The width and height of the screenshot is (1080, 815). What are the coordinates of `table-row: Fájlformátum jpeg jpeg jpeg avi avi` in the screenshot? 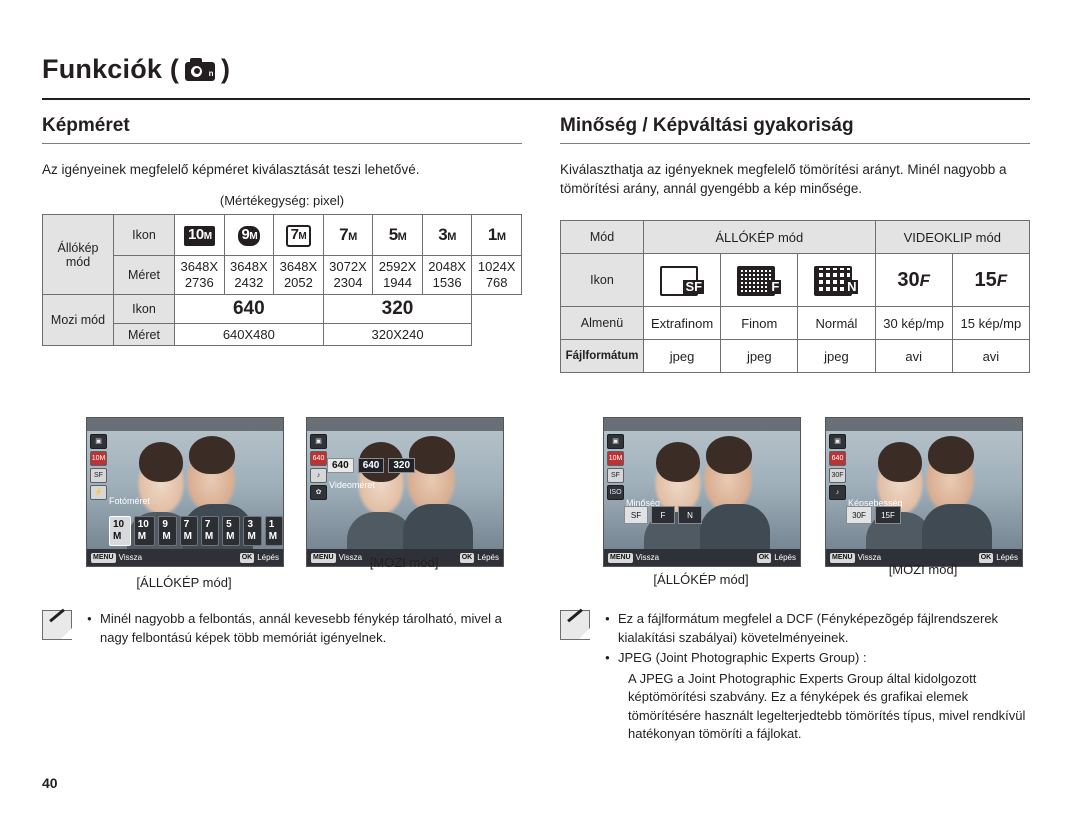 It's located at (795, 356).